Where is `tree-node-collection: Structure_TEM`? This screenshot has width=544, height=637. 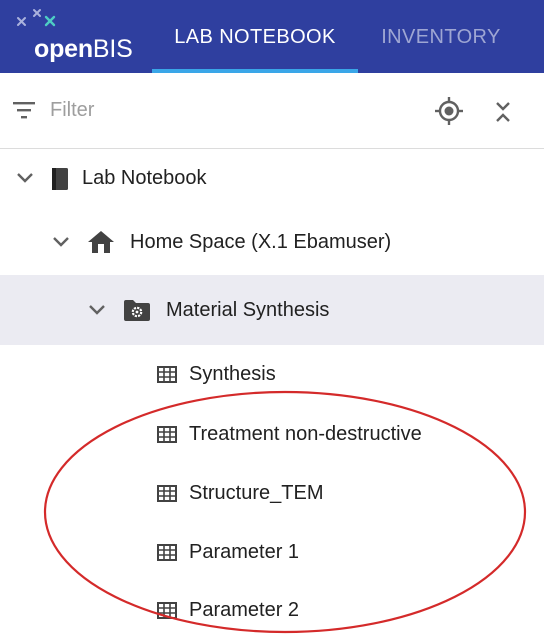
tree-node-collection: Structure_TEM is located at coordinates (272, 493).